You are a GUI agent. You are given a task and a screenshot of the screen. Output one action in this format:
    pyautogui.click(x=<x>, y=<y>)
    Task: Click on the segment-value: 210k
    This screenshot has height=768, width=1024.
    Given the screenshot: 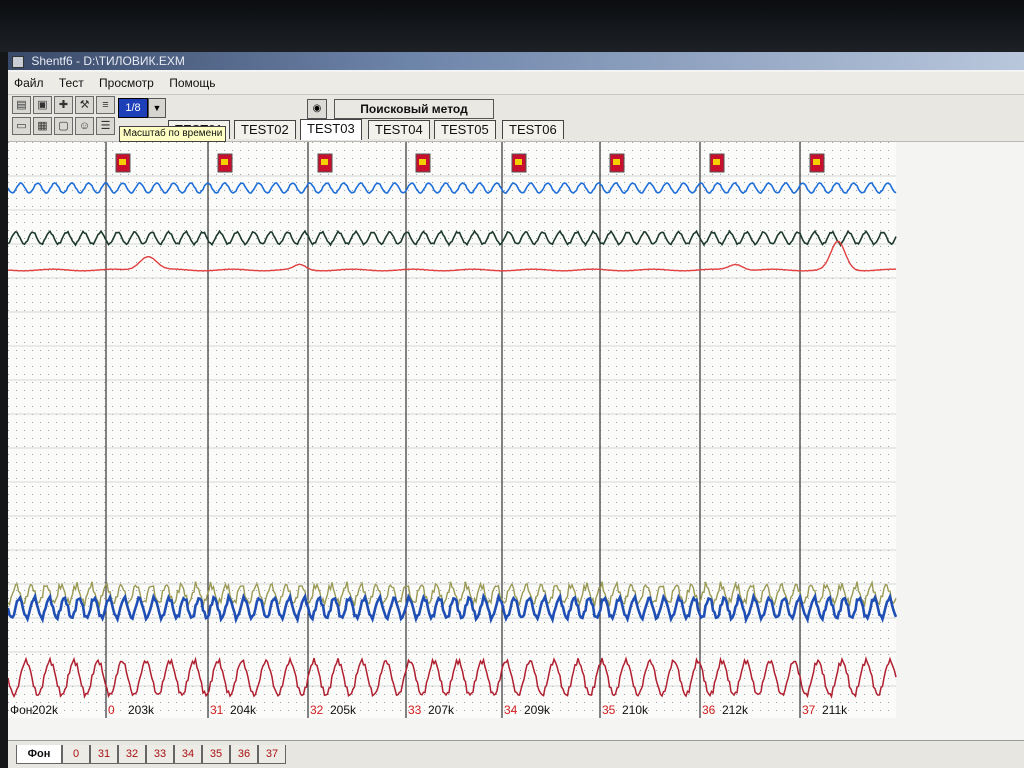 What is the action you would take?
    pyautogui.click(x=635, y=710)
    